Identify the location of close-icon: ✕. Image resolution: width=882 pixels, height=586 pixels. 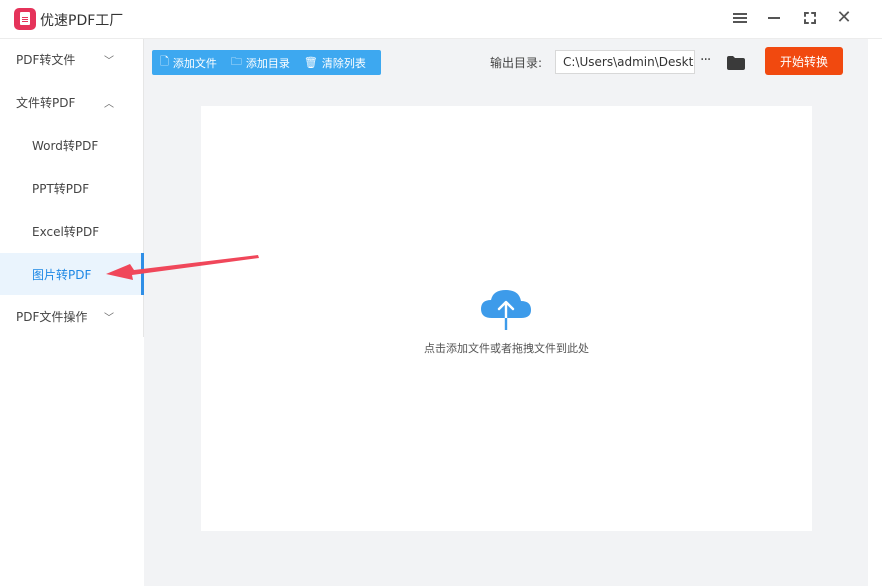
(844, 18).